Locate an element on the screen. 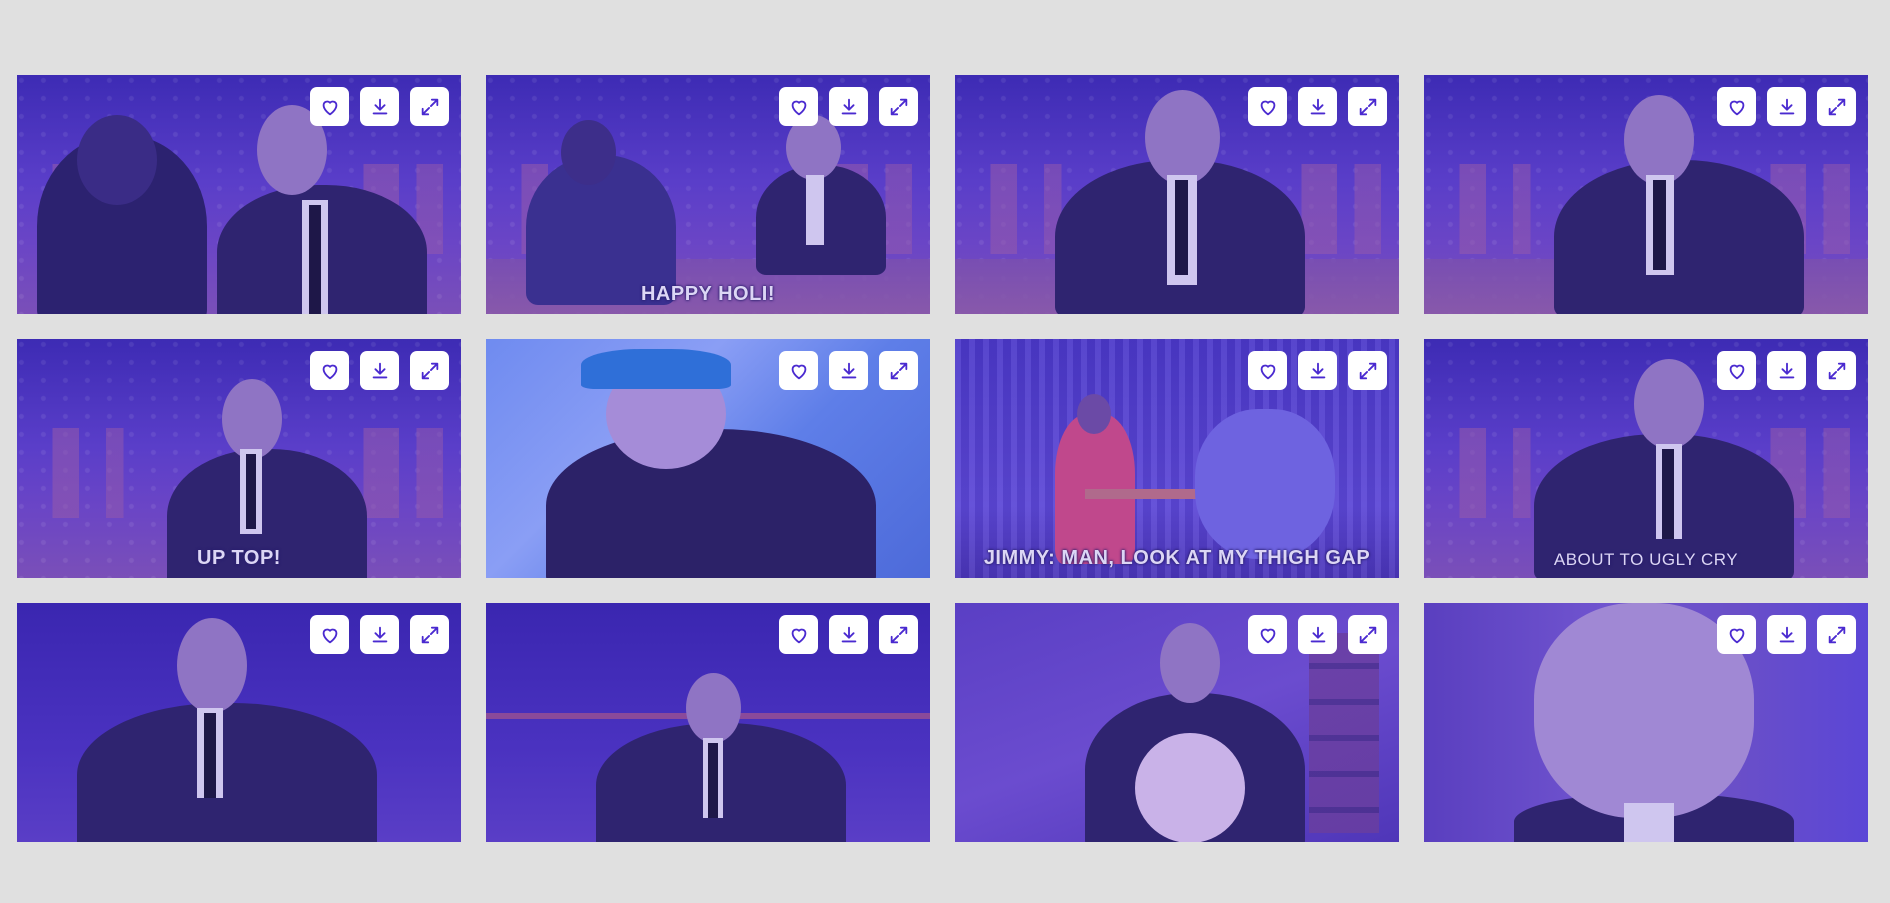  gif-tile: ABOUT TO UGLY CRY is located at coordinates (1646, 458).